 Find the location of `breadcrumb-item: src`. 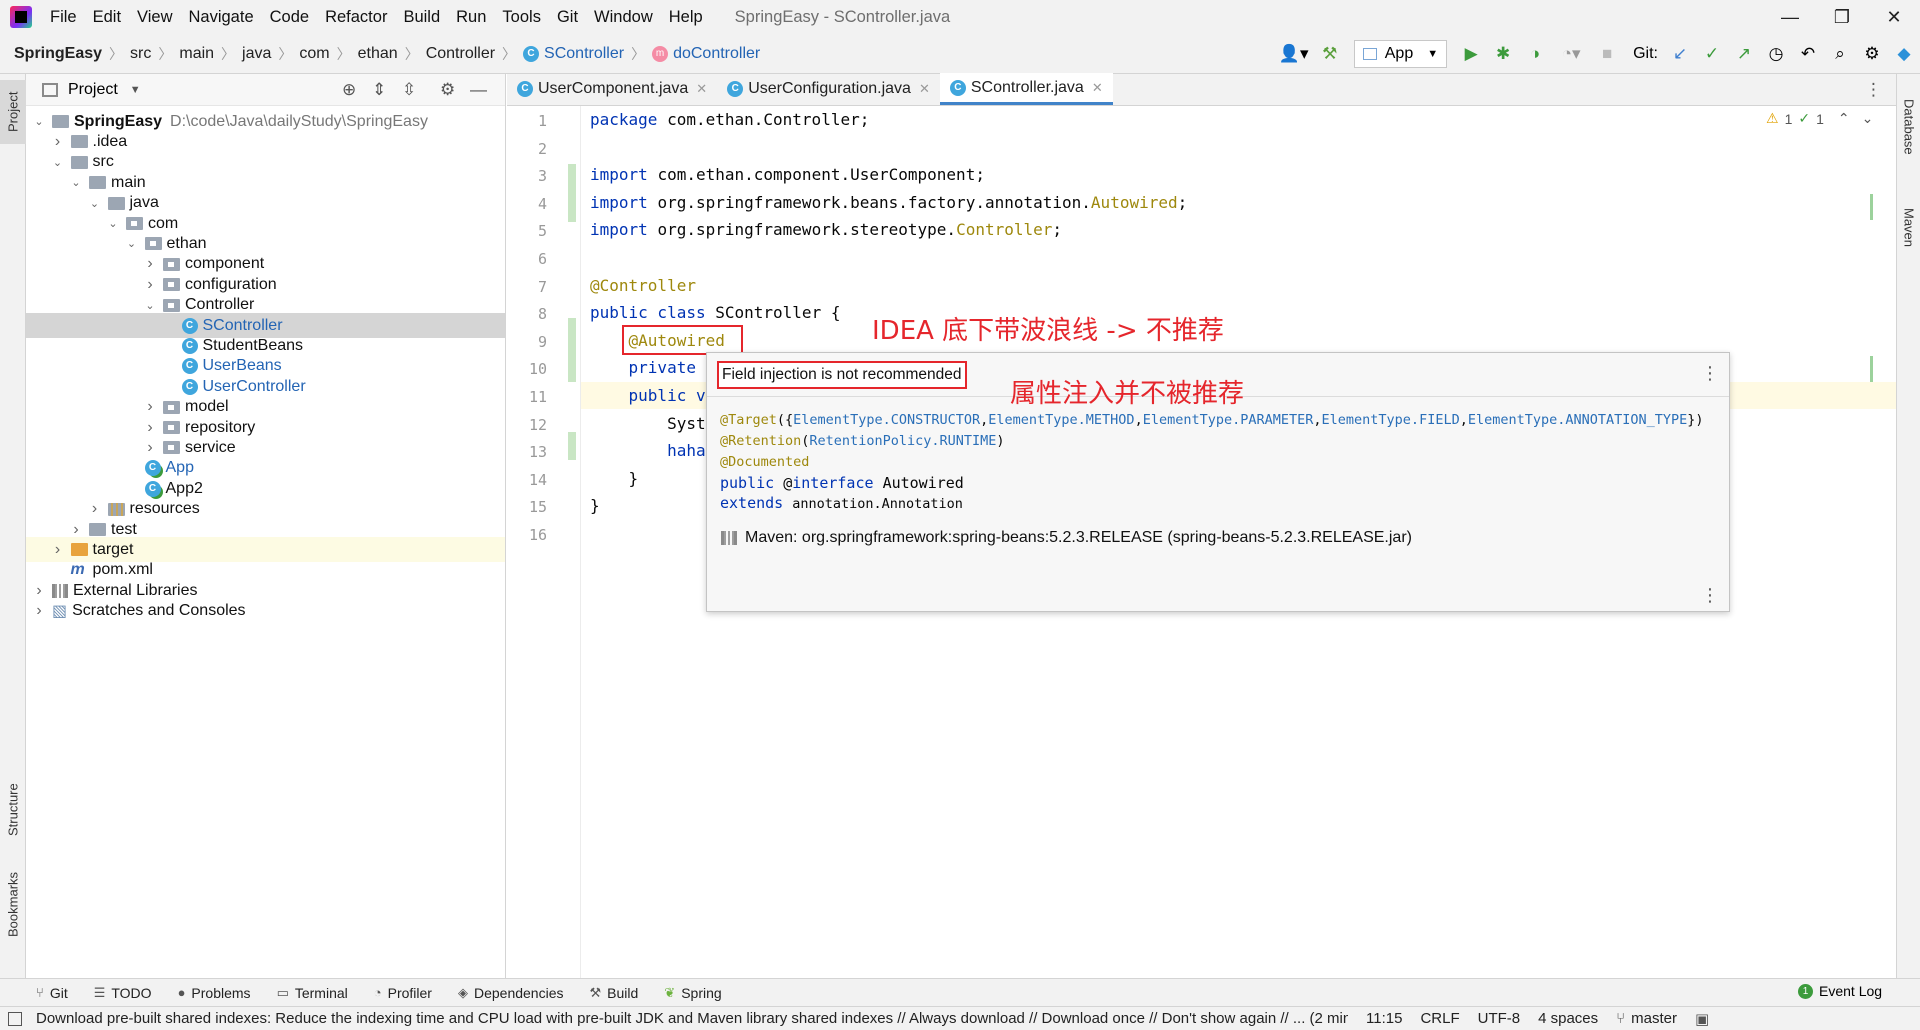

breadcrumb-item: src is located at coordinates (140, 54).